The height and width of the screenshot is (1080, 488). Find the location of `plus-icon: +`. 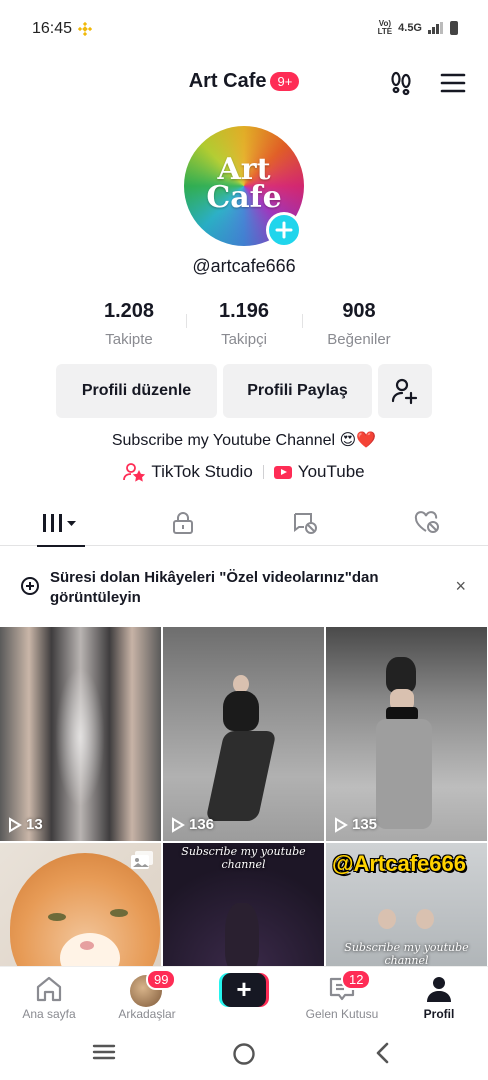

plus-icon: + is located at coordinates (244, 990).